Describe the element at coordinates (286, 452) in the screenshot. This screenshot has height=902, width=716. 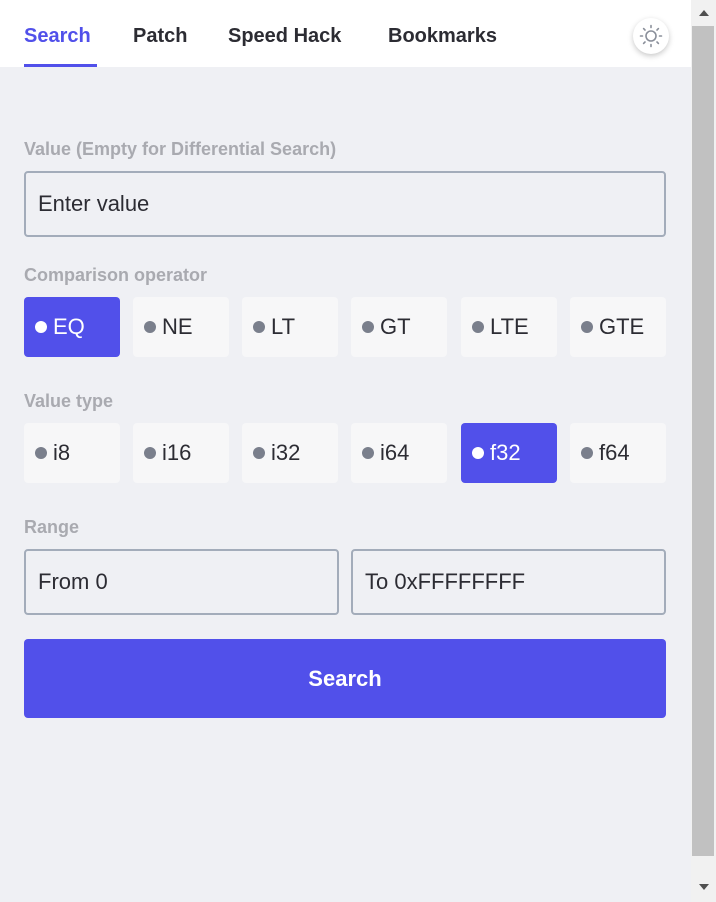
I see `type-option-label: i32` at that location.